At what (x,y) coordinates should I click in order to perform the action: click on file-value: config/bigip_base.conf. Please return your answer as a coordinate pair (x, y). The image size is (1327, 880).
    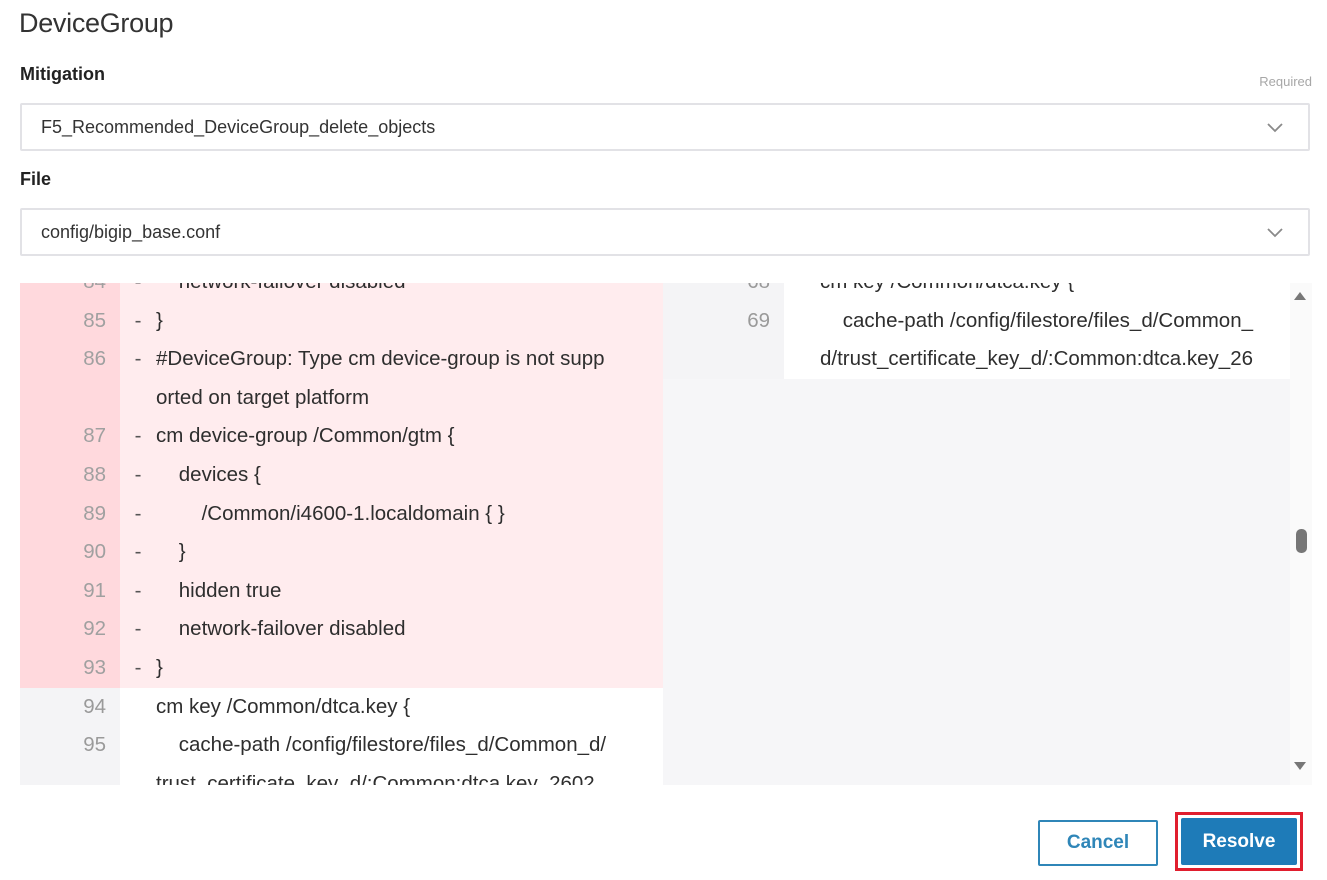
    Looking at the image, I should click on (131, 231).